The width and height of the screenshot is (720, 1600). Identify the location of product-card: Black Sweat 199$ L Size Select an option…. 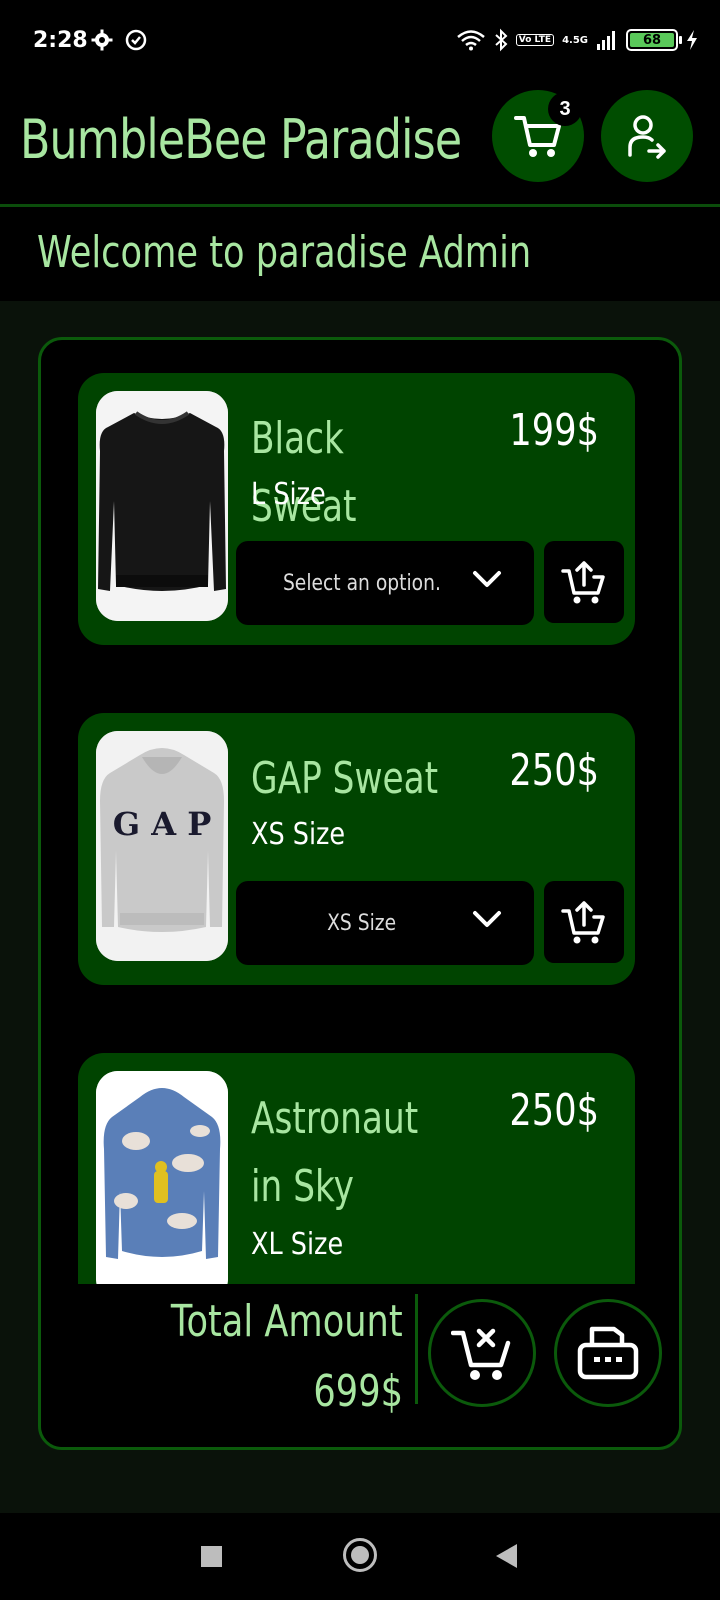
(356, 509).